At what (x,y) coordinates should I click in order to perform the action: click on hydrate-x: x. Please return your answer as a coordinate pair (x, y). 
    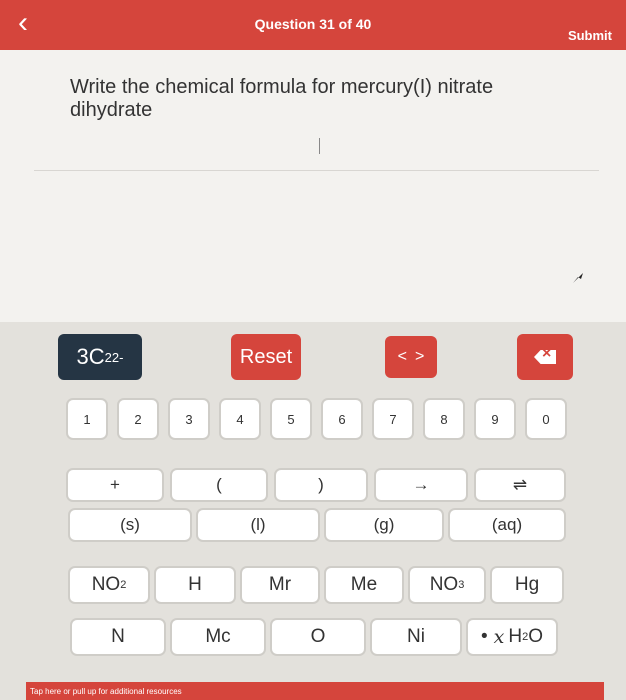
    Looking at the image, I should click on (499, 637).